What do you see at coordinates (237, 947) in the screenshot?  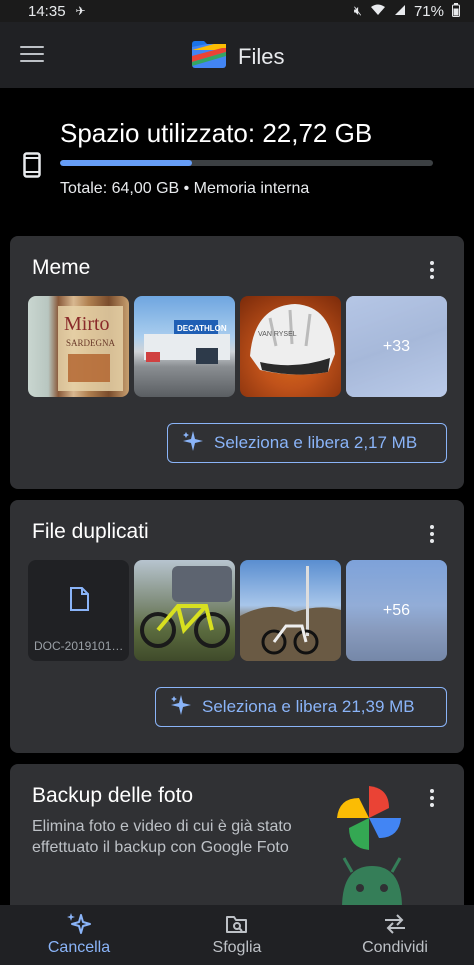 I see `nav-sfoglia-label: Sfoglia` at bounding box center [237, 947].